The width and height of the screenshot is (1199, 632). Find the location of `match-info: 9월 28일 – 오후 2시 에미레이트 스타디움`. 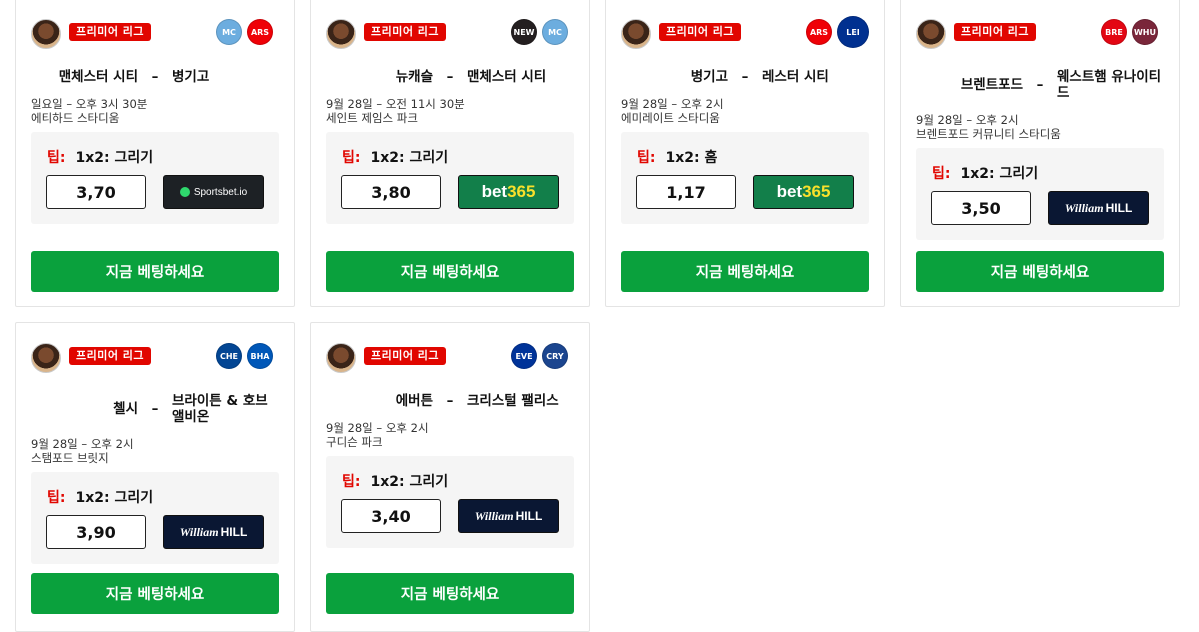

match-info: 9월 28일 – 오후 2시 에미레이트 스타디움 is located at coordinates (672, 111).